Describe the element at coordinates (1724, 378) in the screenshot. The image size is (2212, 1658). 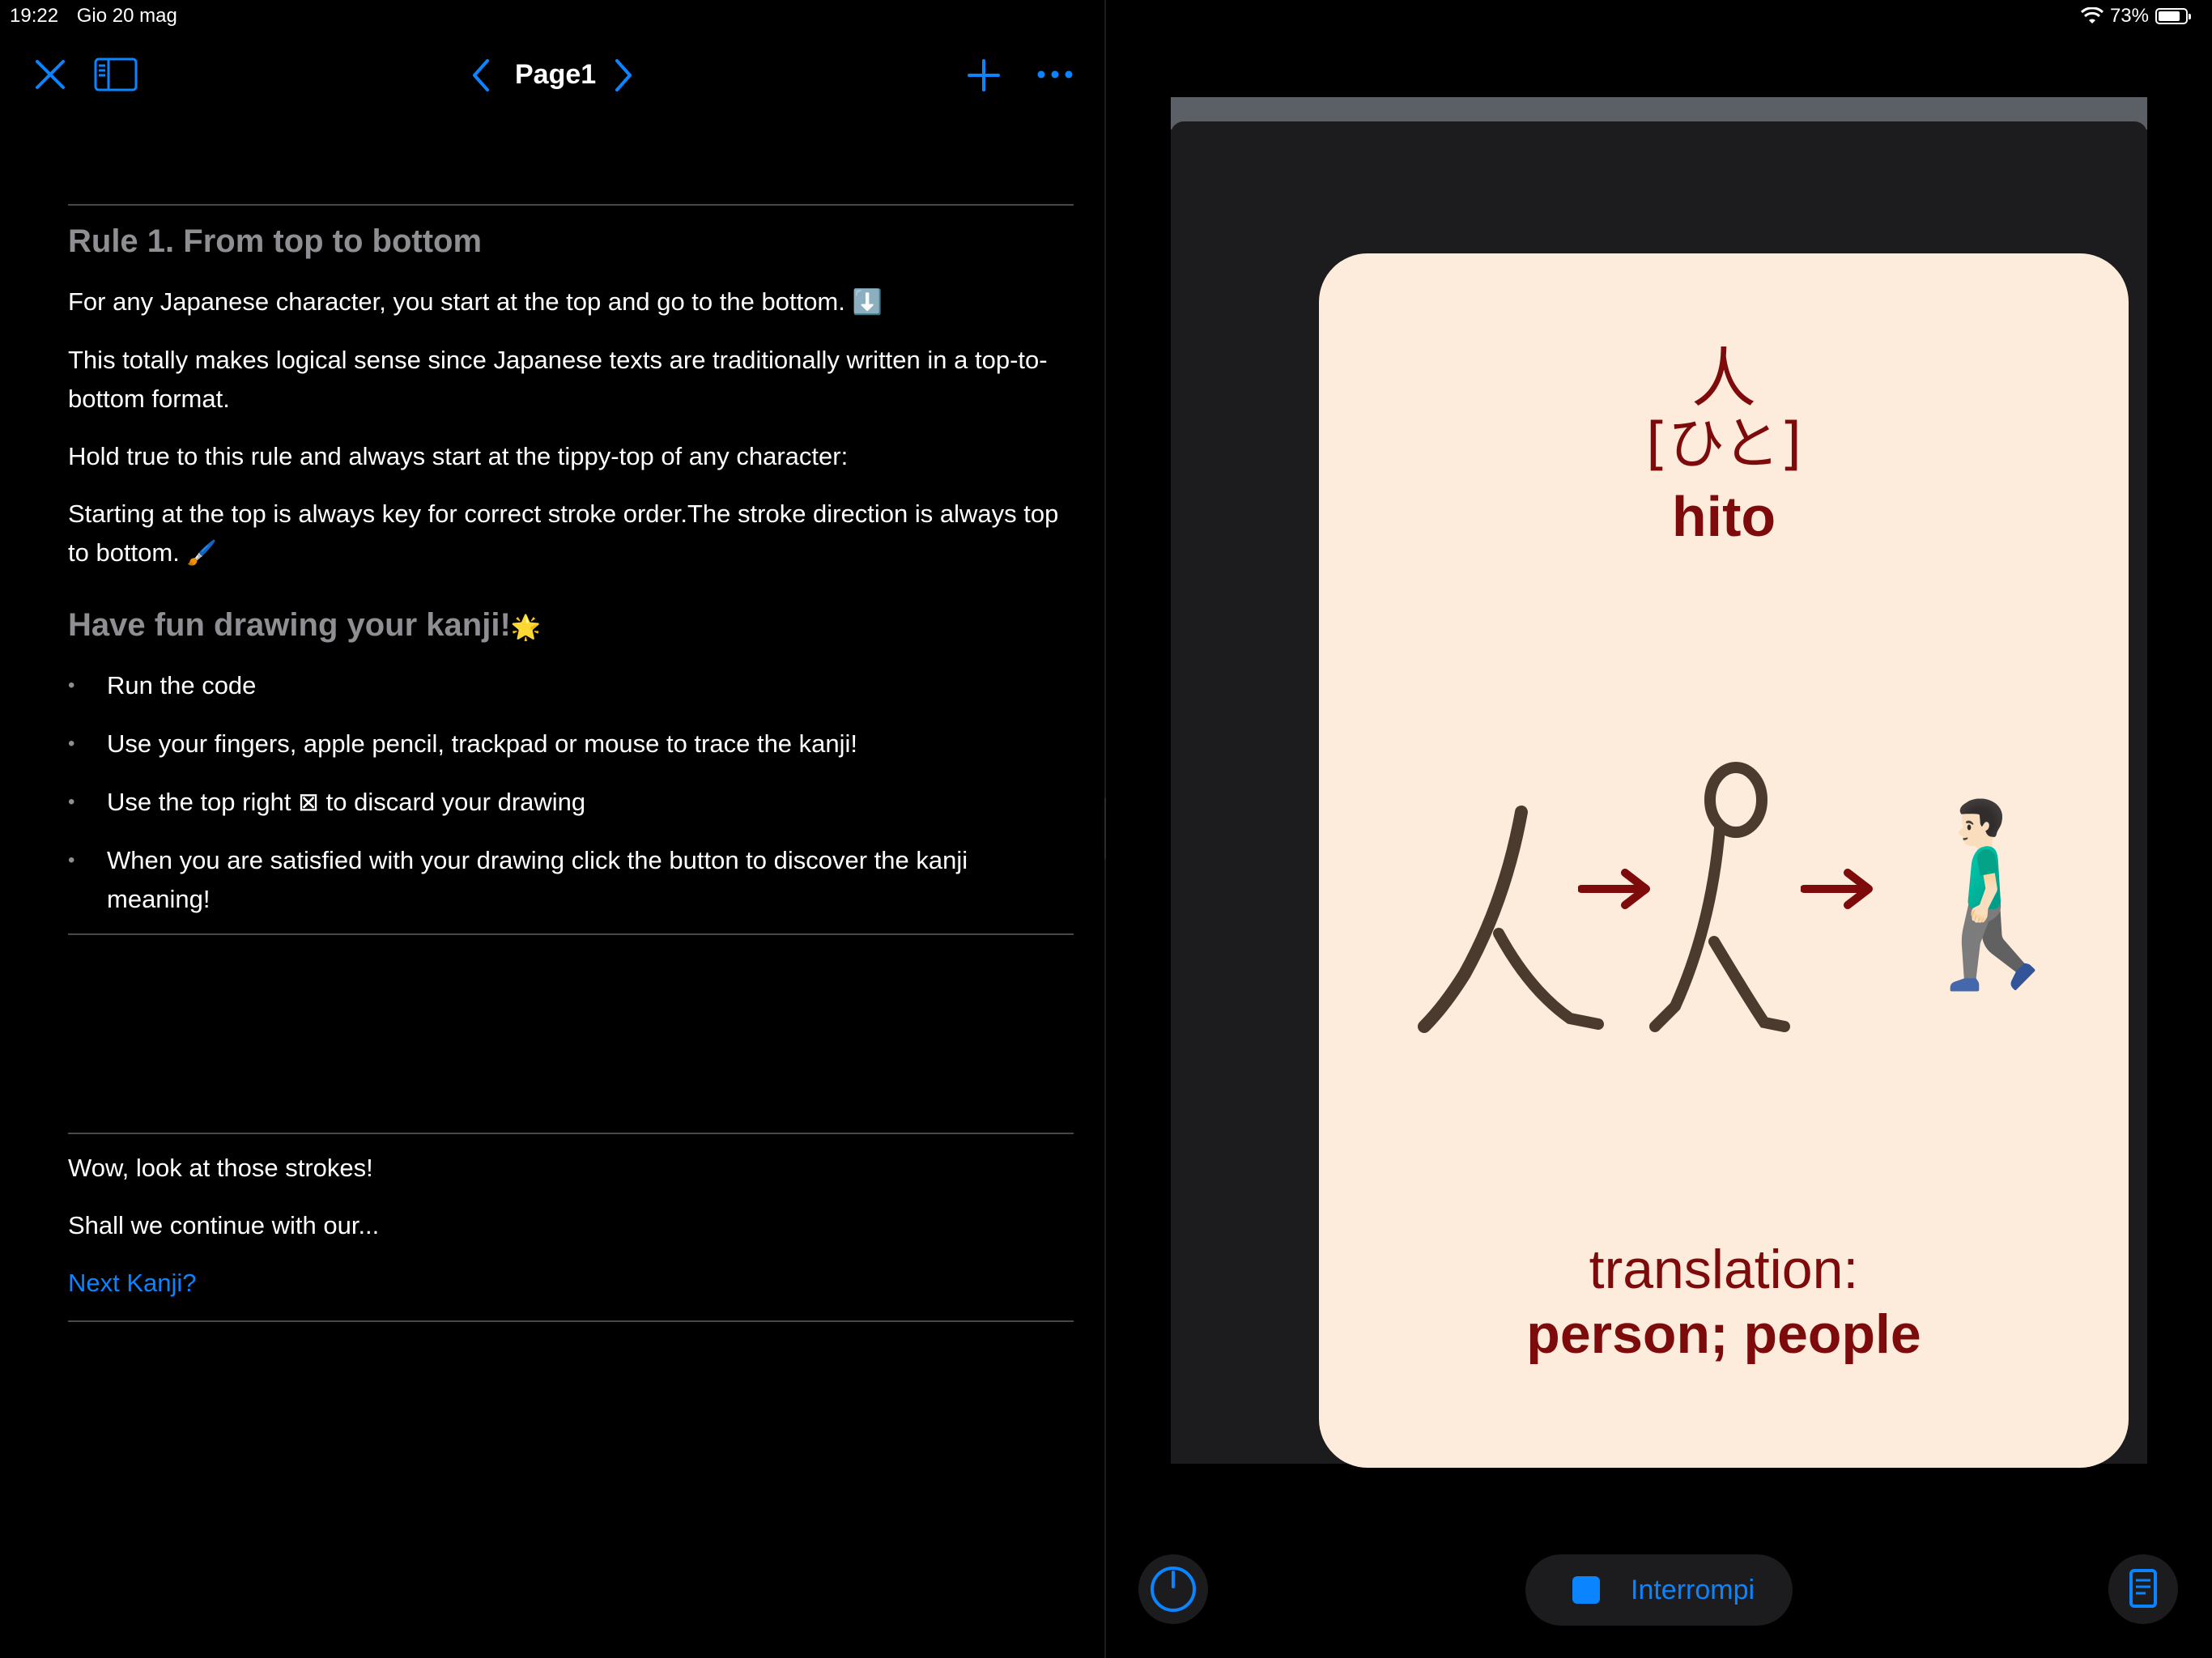
I see `kanji-character: 人` at that location.